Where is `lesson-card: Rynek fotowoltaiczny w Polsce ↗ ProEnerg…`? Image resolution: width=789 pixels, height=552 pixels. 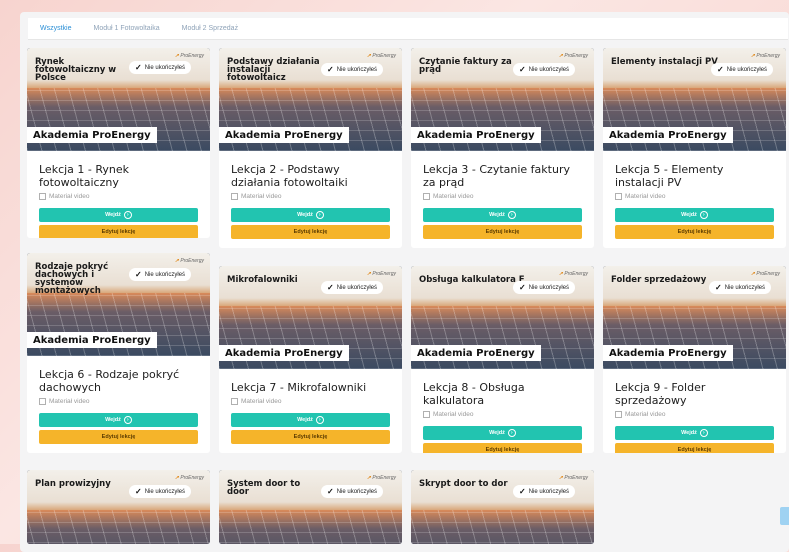 lesson-card: Rynek fotowoltaiczny w Polsce ↗ ProEnerg… is located at coordinates (118, 143).